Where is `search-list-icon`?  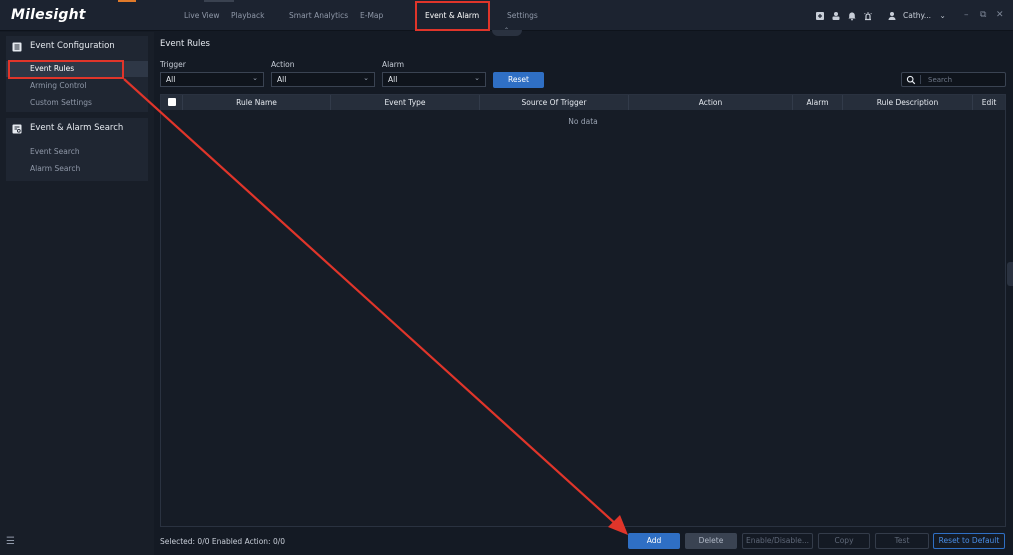 search-list-icon is located at coordinates (17, 129).